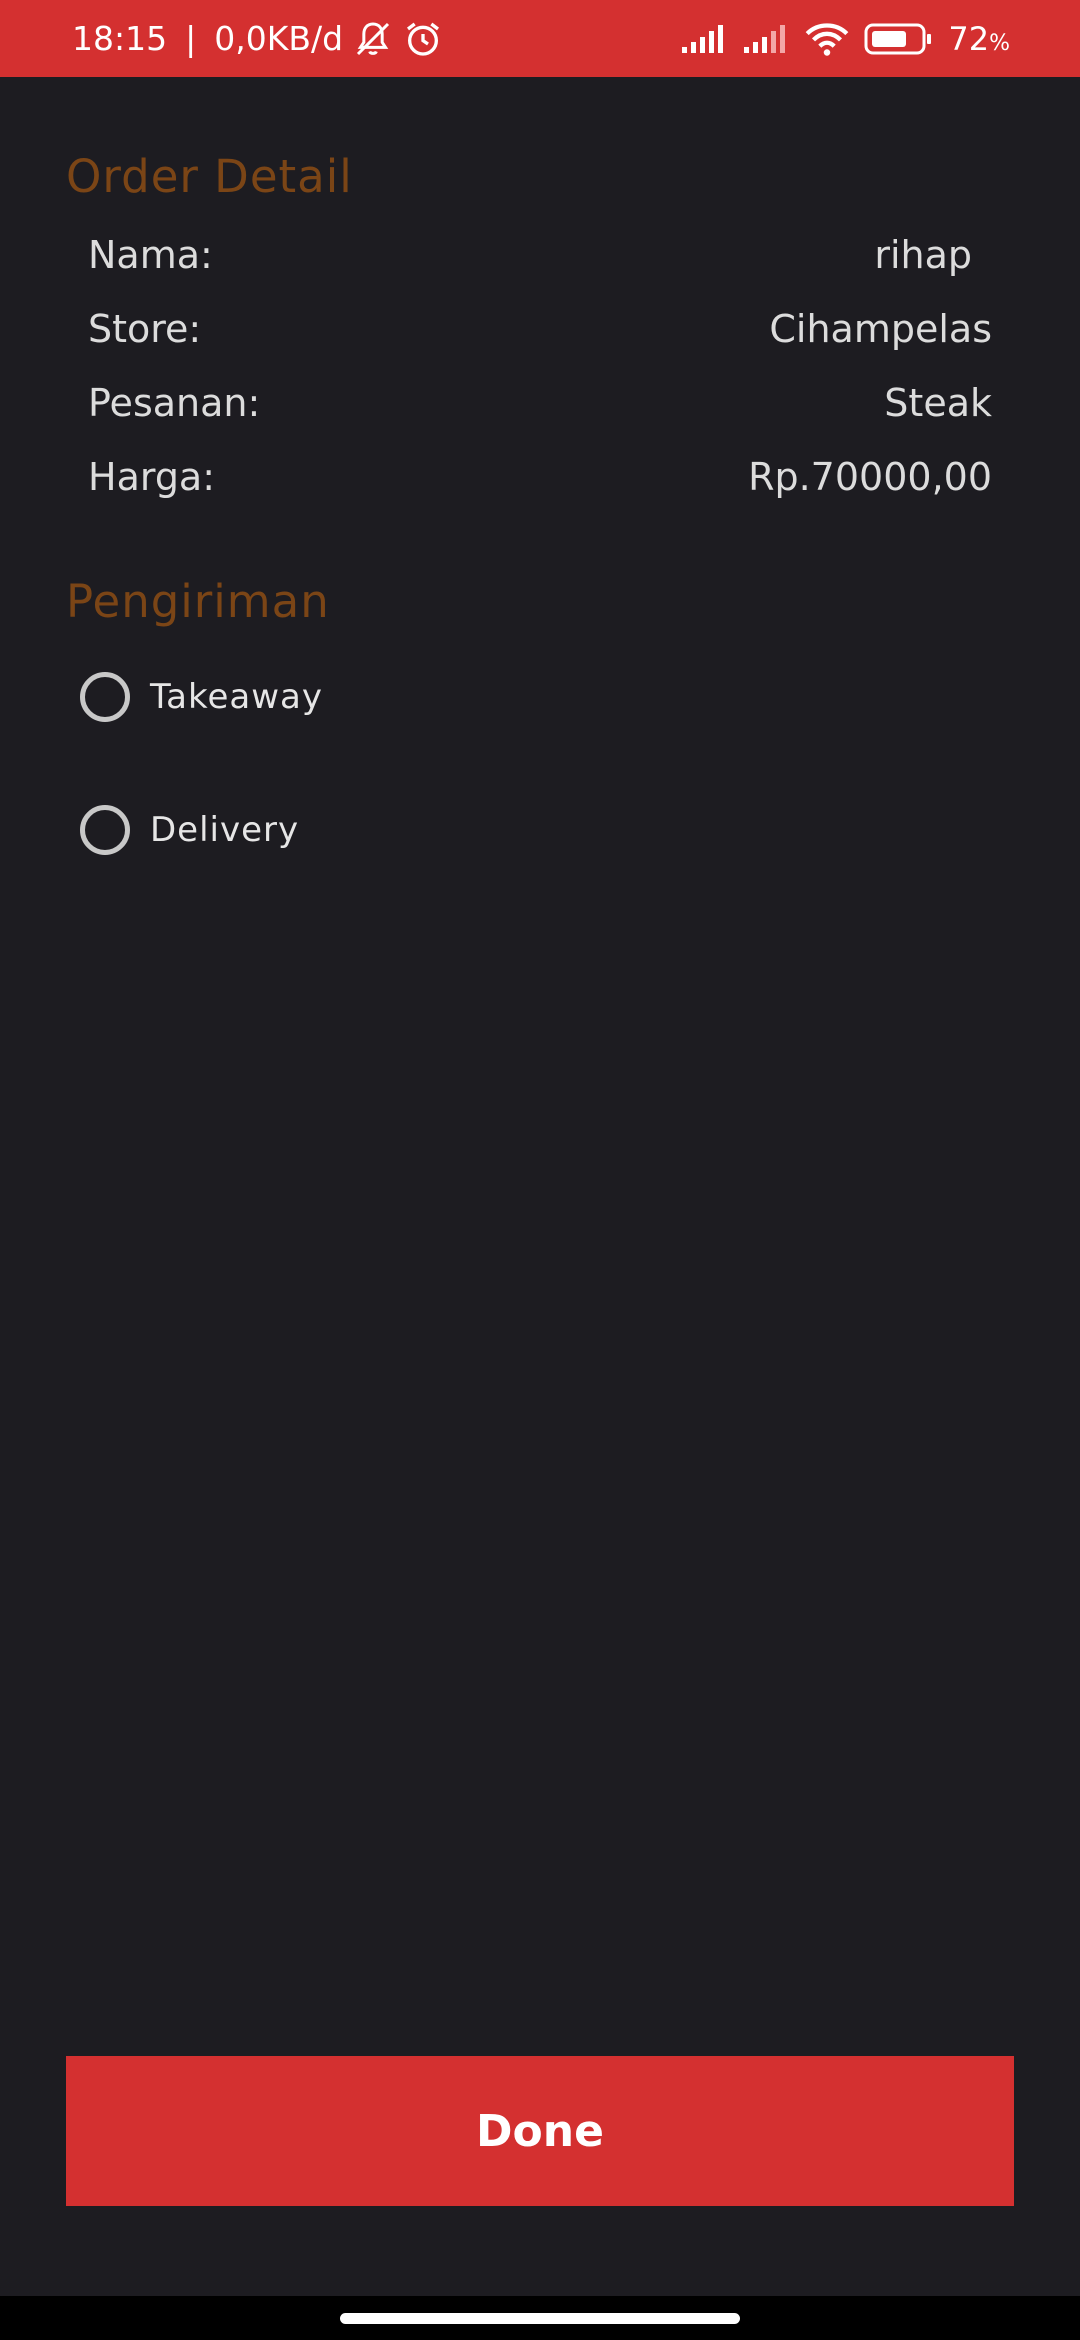 Image resolution: width=1080 pixels, height=2340 pixels. What do you see at coordinates (198, 601) in the screenshot?
I see `pengiriman-title: Pengiriman` at bounding box center [198, 601].